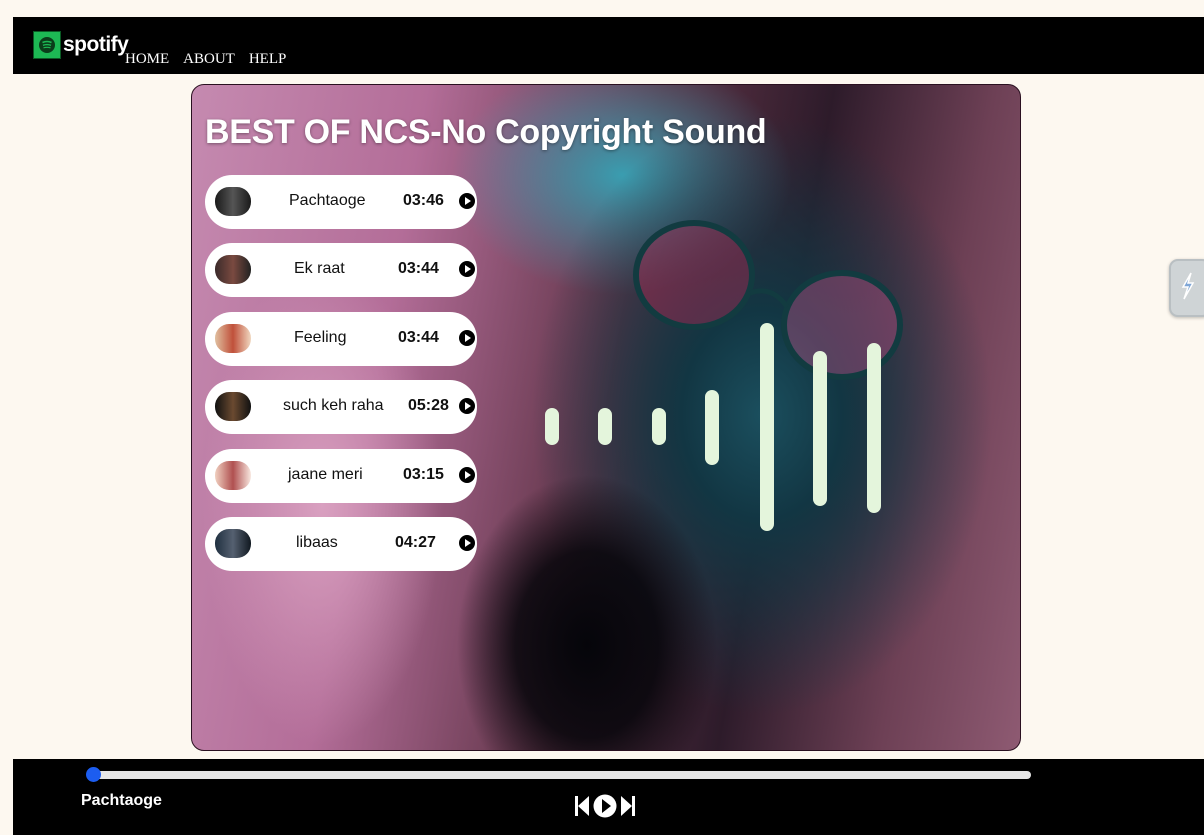  I want to click on song-name: Feeling, so click(320, 337).